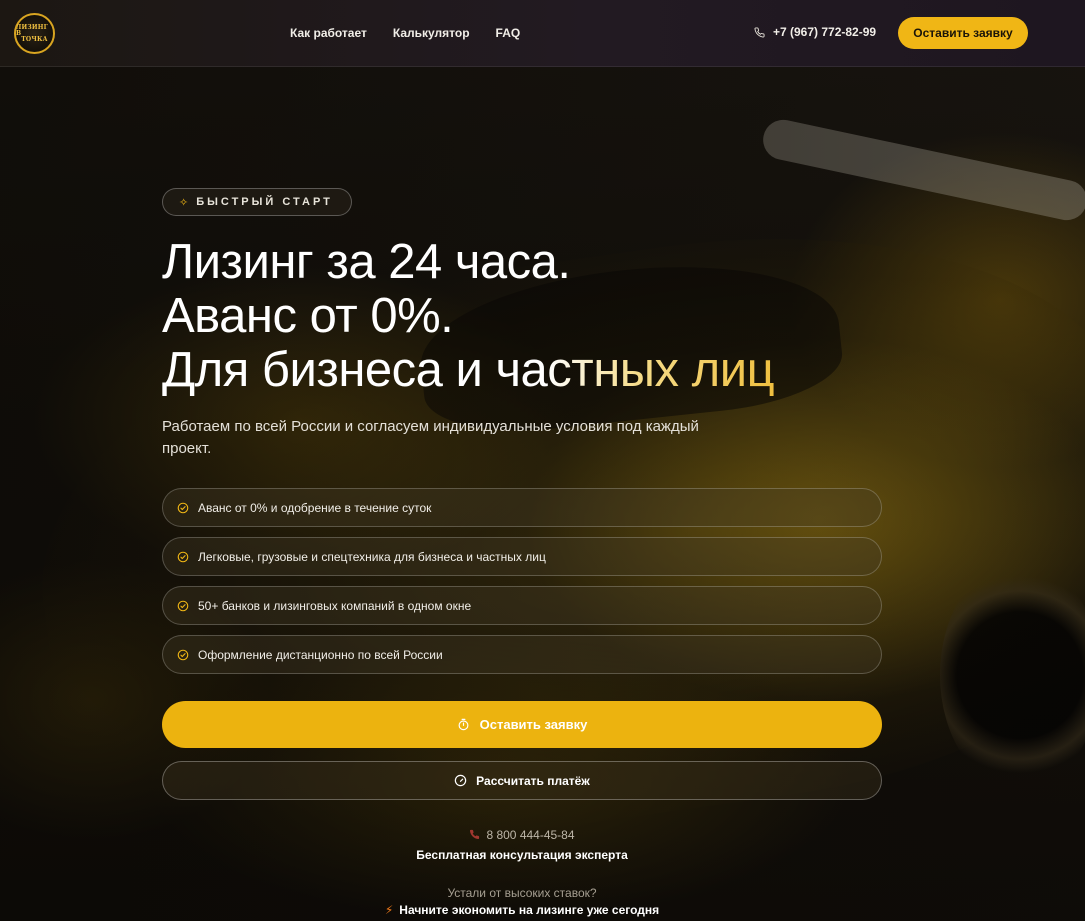 The image size is (1085, 921). Describe the element at coordinates (508, 33) in the screenshot. I see `nav-item-faq: FAQ` at that location.